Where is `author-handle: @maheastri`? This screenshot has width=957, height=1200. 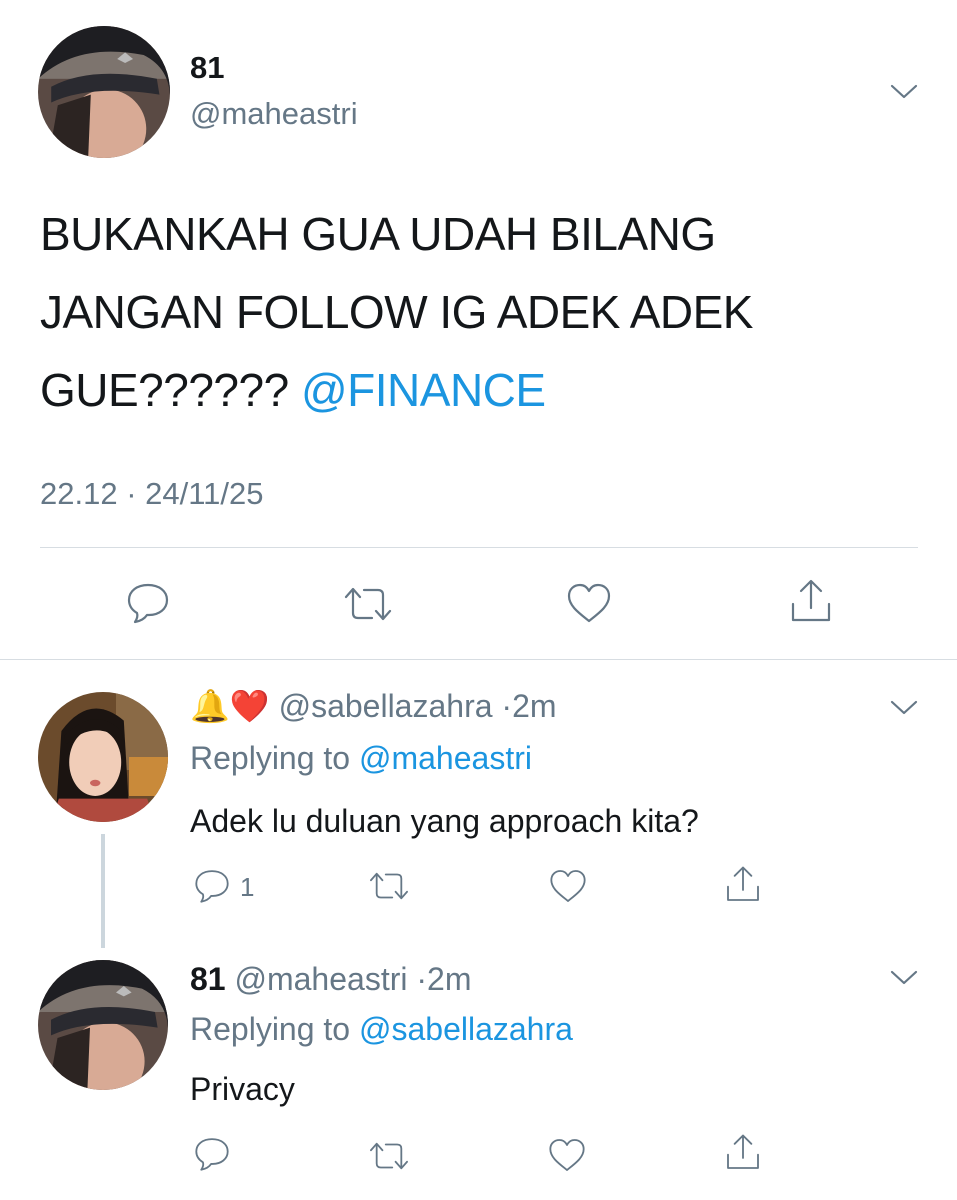
author-handle: @maheastri is located at coordinates (274, 114).